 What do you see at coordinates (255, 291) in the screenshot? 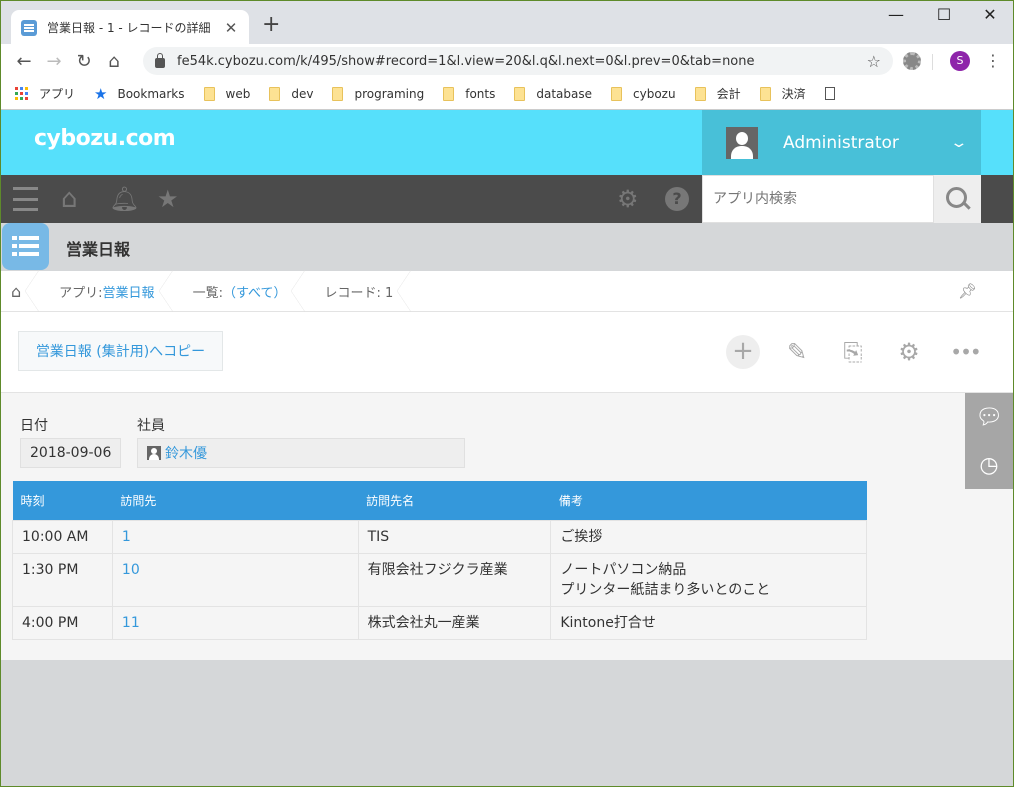
I see `breadcrumb-view-link: （すべて）` at bounding box center [255, 291].